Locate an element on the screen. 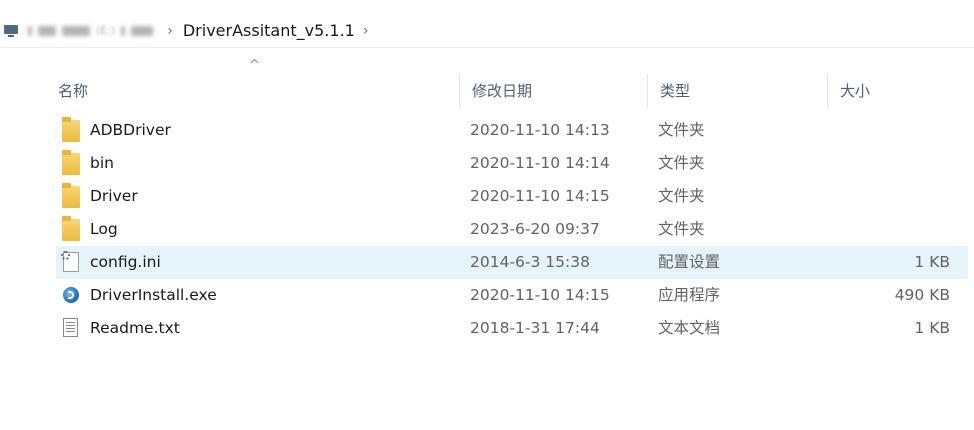 This screenshot has width=974, height=430. drive-label: (E:) is located at coordinates (105, 30).